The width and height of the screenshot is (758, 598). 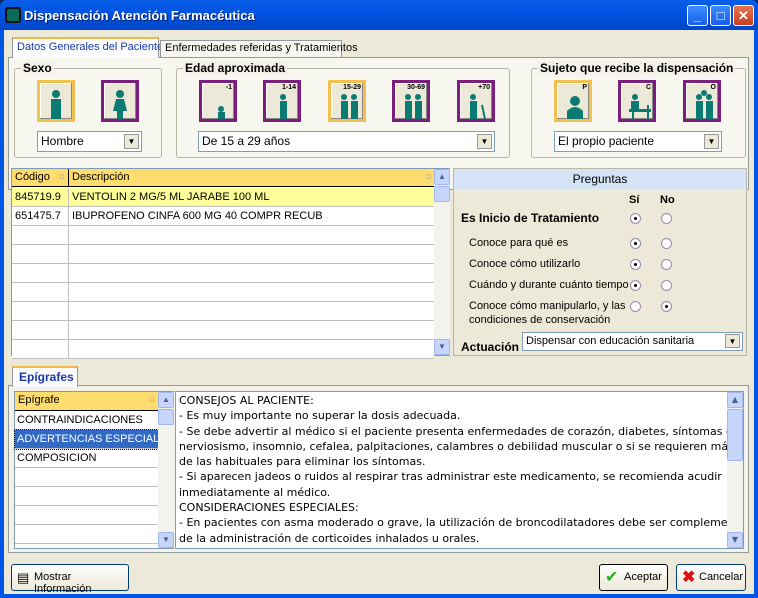 What do you see at coordinates (62, 141) in the screenshot?
I see `sexo-value: Hombre` at bounding box center [62, 141].